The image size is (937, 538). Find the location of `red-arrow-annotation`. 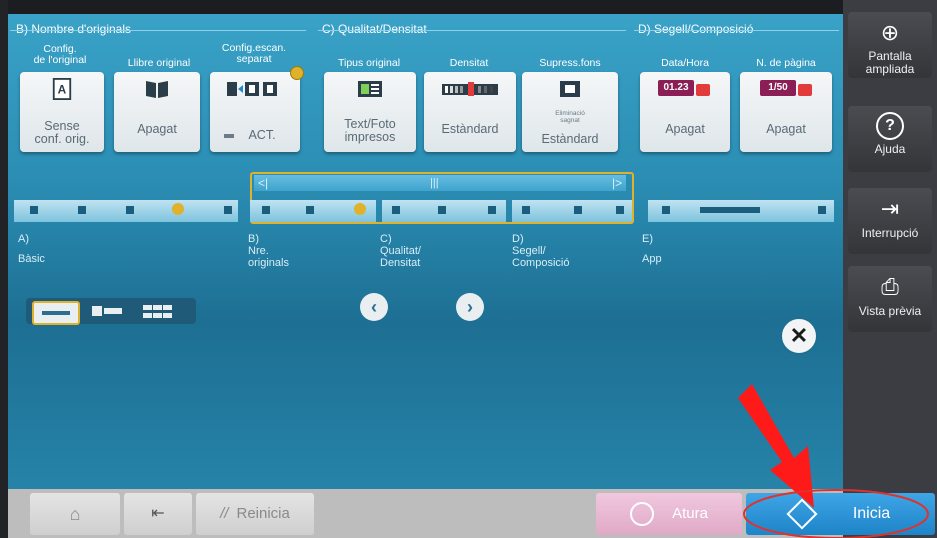

red-arrow-annotation is located at coordinates (776, 446).